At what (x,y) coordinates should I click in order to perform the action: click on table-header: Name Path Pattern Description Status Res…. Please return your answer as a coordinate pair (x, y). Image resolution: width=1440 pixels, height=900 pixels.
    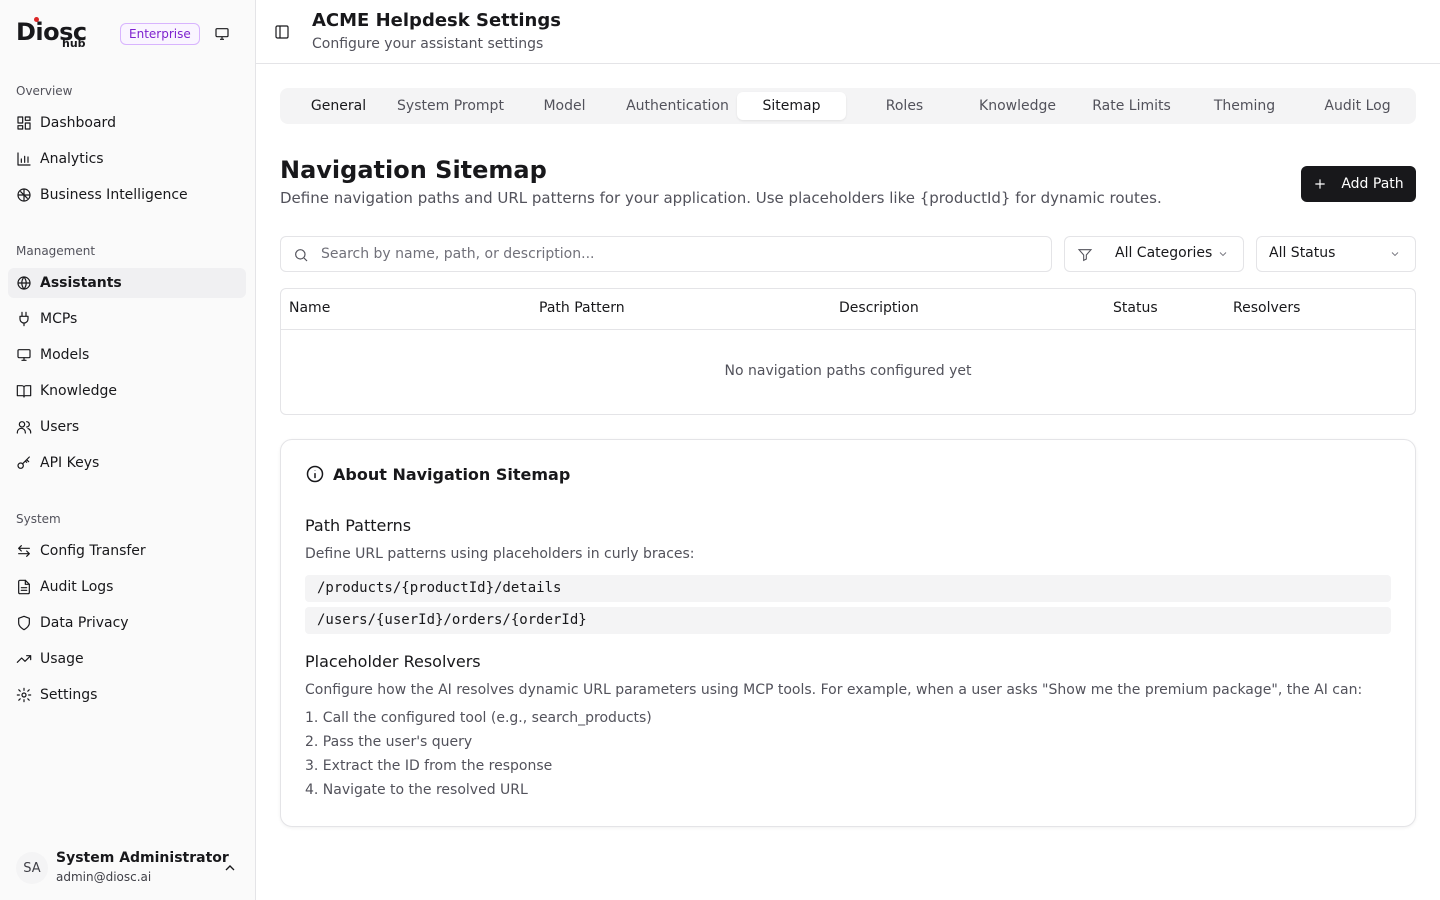
    Looking at the image, I should click on (848, 309).